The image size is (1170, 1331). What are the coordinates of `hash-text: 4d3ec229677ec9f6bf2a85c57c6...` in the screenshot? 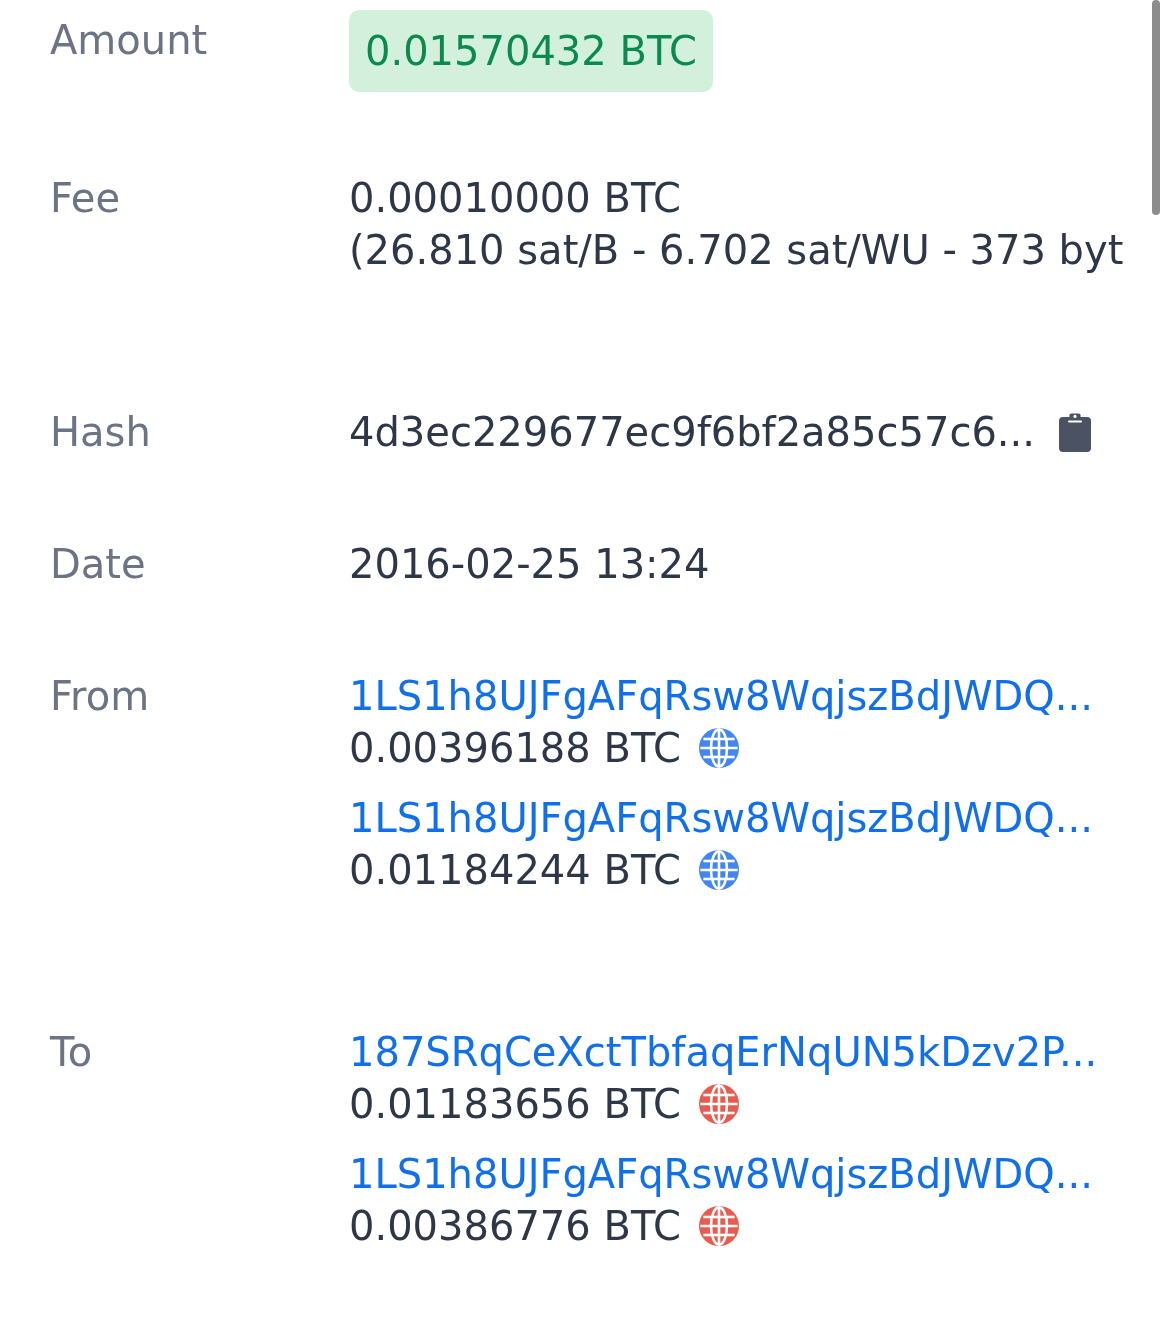 It's located at (692, 432).